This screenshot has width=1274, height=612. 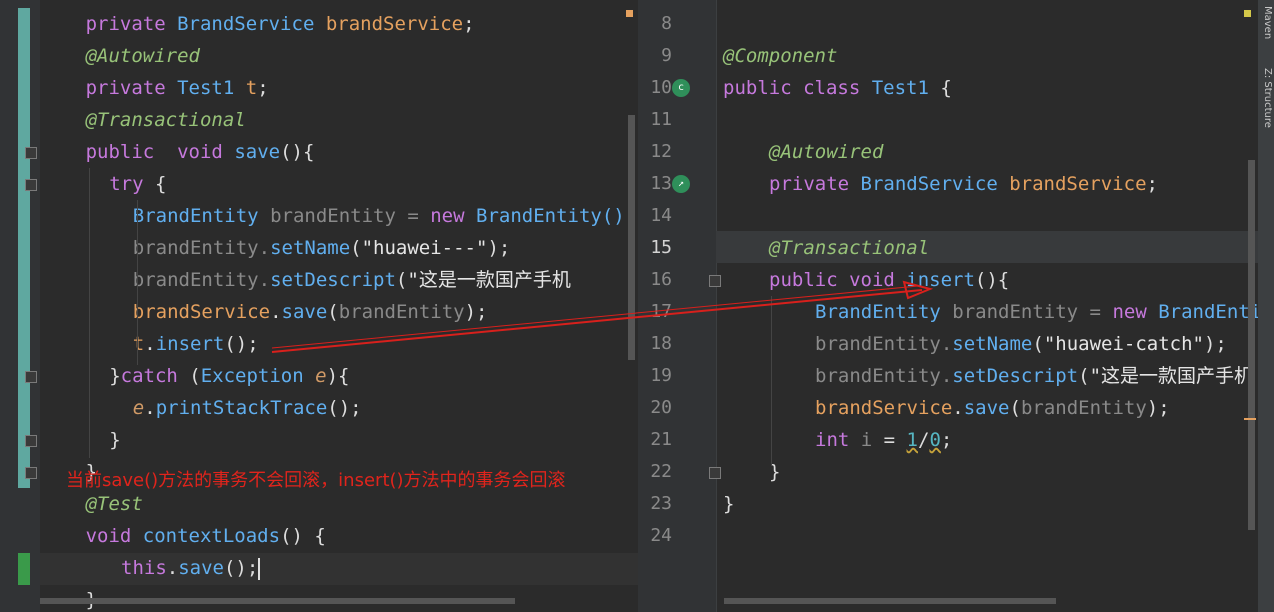 I want to click on code-token: brandEntity, so click(x=1083, y=408).